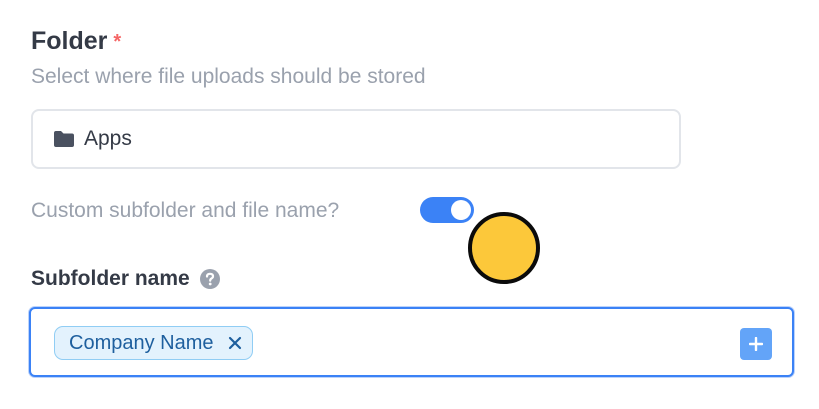 This screenshot has width=819, height=409. Describe the element at coordinates (110, 278) in the screenshot. I see `subfolder-name-label-text: Subfolder name` at that location.